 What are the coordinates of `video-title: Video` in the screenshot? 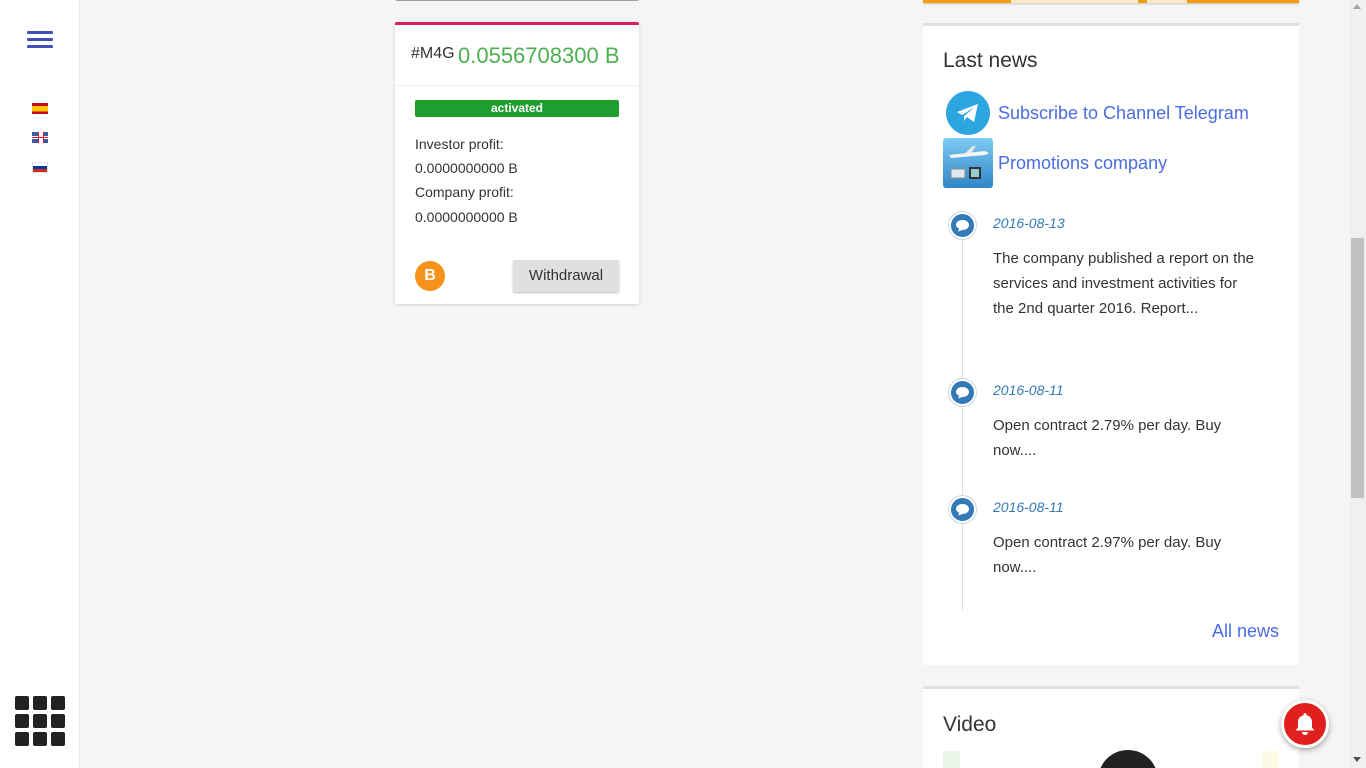 It's located at (970, 724).